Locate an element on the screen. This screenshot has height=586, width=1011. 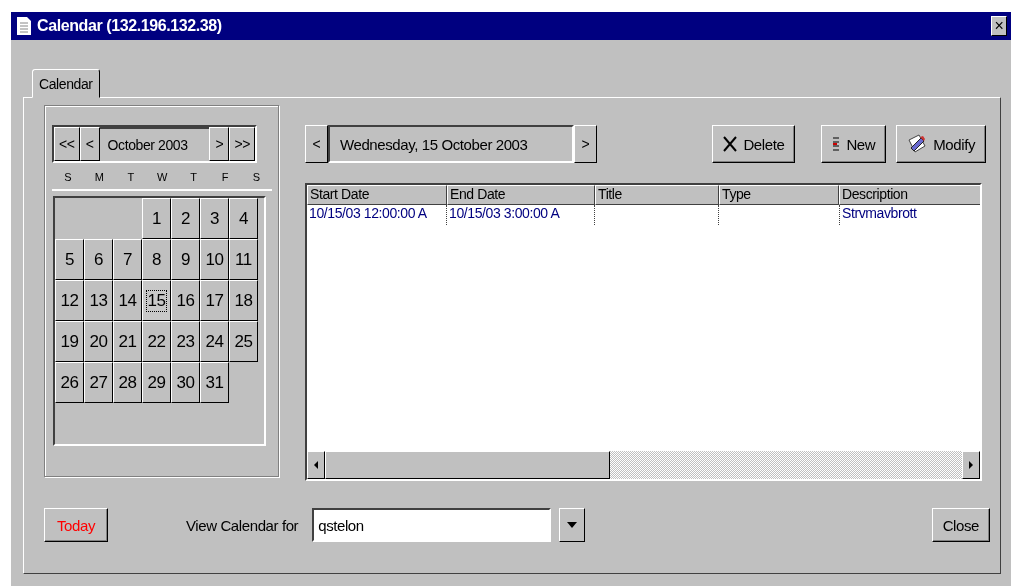
day-button: 16 is located at coordinates (185, 300).